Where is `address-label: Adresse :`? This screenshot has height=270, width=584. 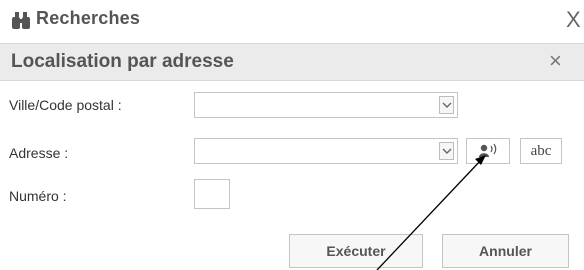 address-label: Adresse : is located at coordinates (39, 153).